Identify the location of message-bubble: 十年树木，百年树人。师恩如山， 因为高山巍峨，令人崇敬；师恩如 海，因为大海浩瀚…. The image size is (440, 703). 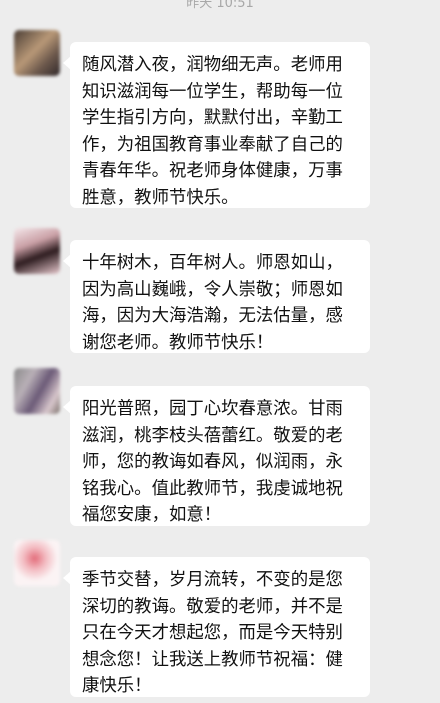
(216, 296).